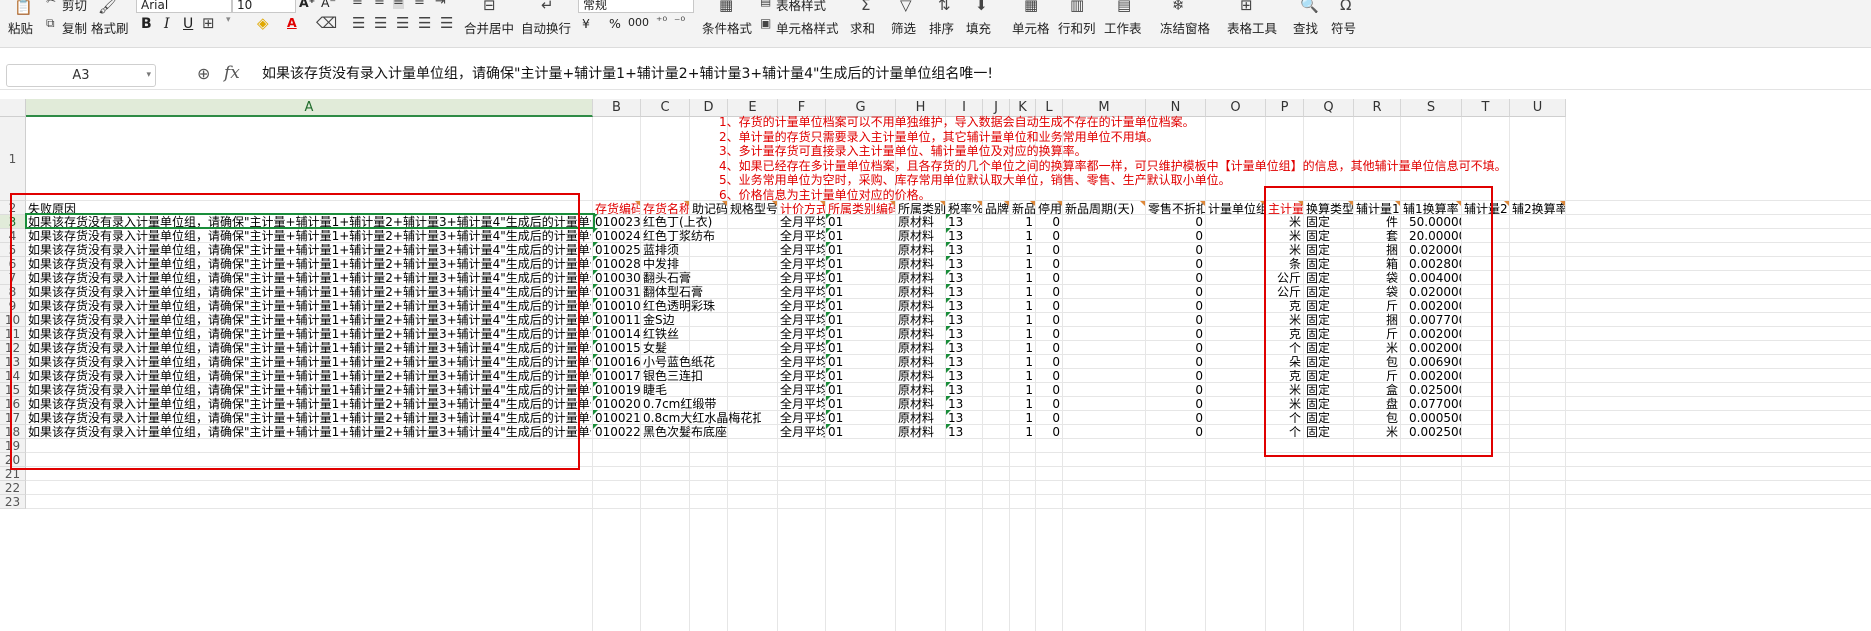 The image size is (1871, 631). Describe the element at coordinates (20, 27) in the screenshot. I see `paste-button: 粘贴` at that location.